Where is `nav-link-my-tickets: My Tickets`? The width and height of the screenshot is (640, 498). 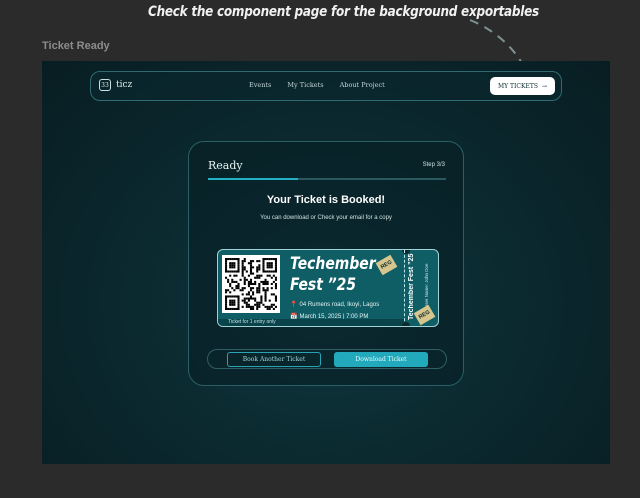
nav-link-my-tickets: My Tickets is located at coordinates (305, 85).